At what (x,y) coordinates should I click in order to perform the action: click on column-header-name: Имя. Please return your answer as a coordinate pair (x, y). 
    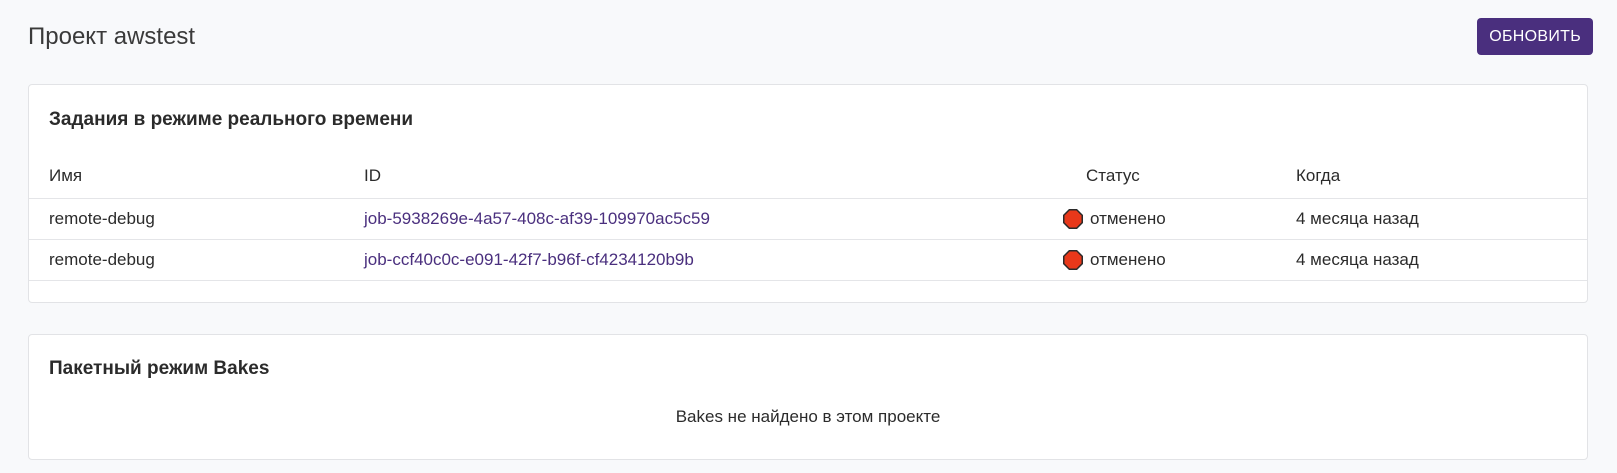
    Looking at the image, I should click on (66, 175).